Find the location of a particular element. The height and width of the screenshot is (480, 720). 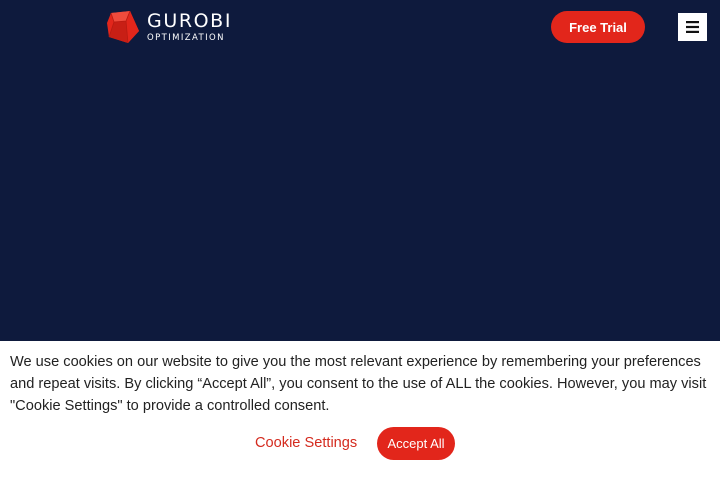

hamburger-menu-icon is located at coordinates (692, 27).